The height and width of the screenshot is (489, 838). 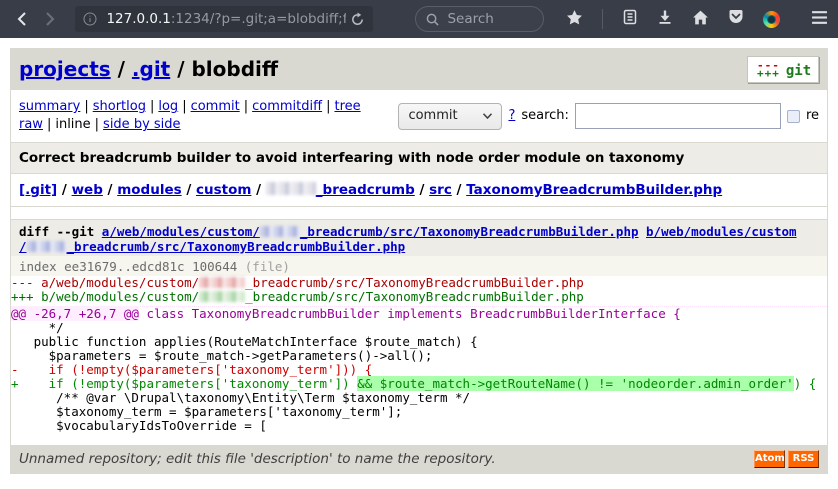 What do you see at coordinates (90, 19) in the screenshot?
I see `site-info-icon` at bounding box center [90, 19].